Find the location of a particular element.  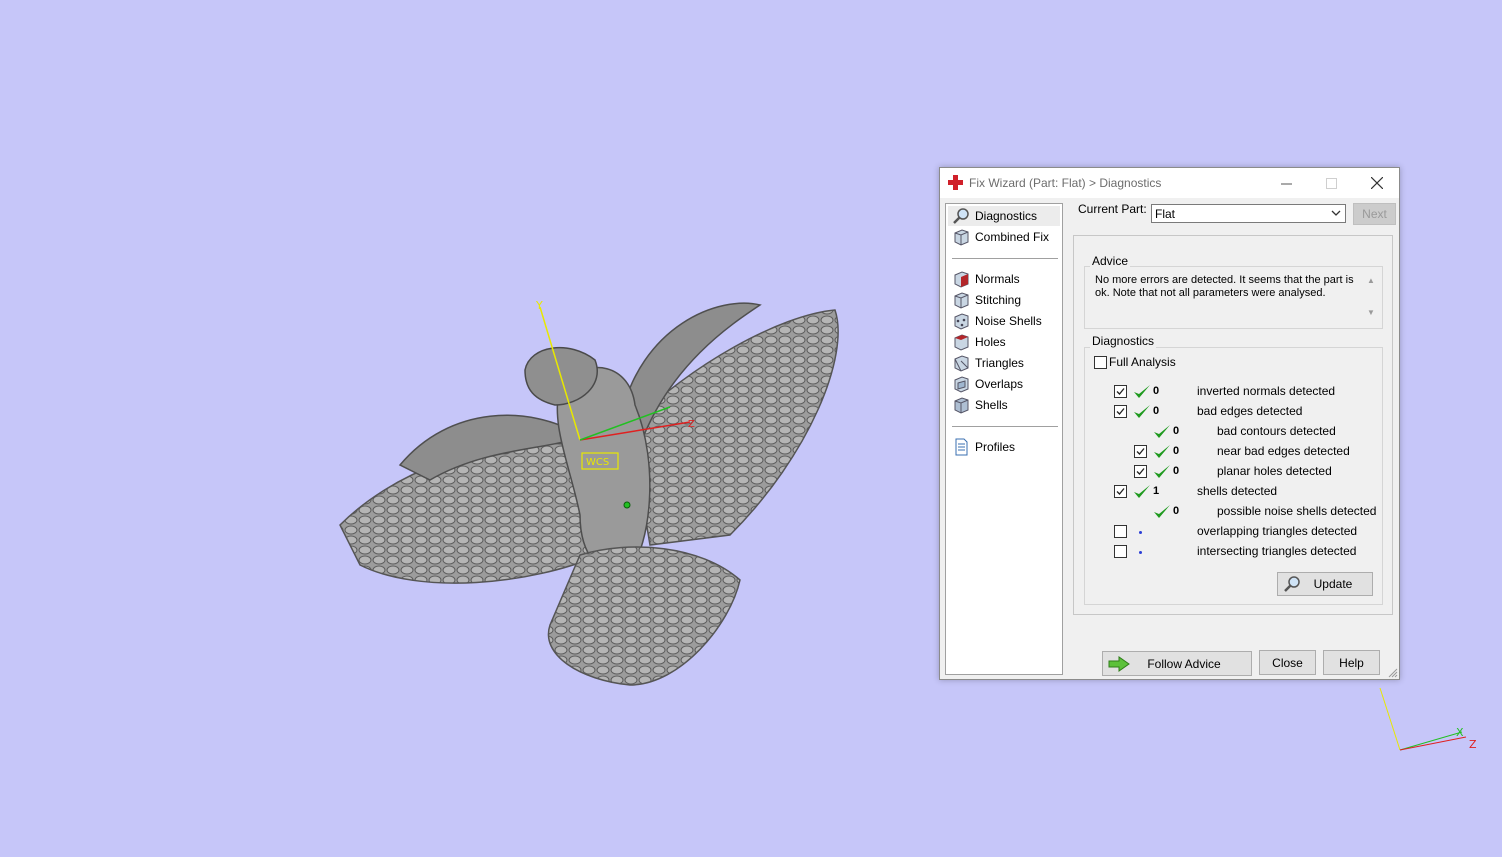

axis-gizmo: X Z is located at coordinates (1428, 719).